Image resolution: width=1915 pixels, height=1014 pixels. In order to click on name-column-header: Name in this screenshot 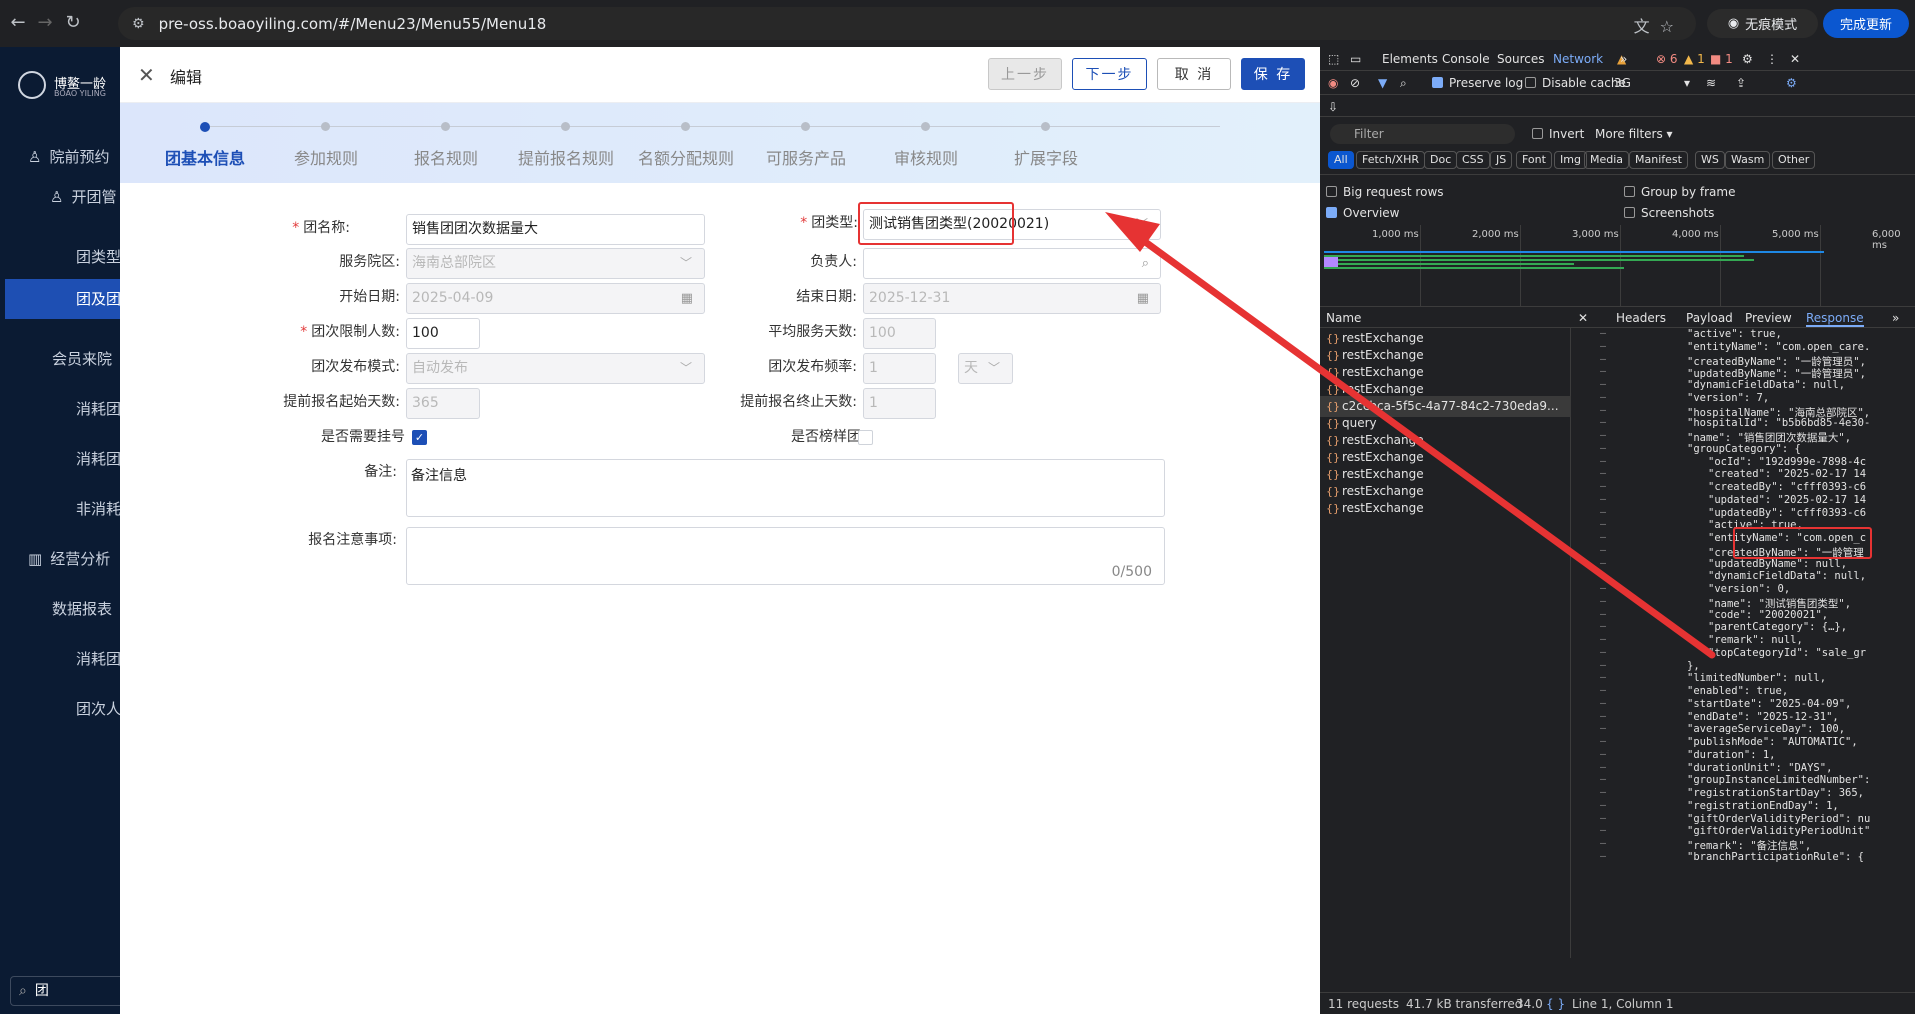, I will do `click(1343, 318)`.